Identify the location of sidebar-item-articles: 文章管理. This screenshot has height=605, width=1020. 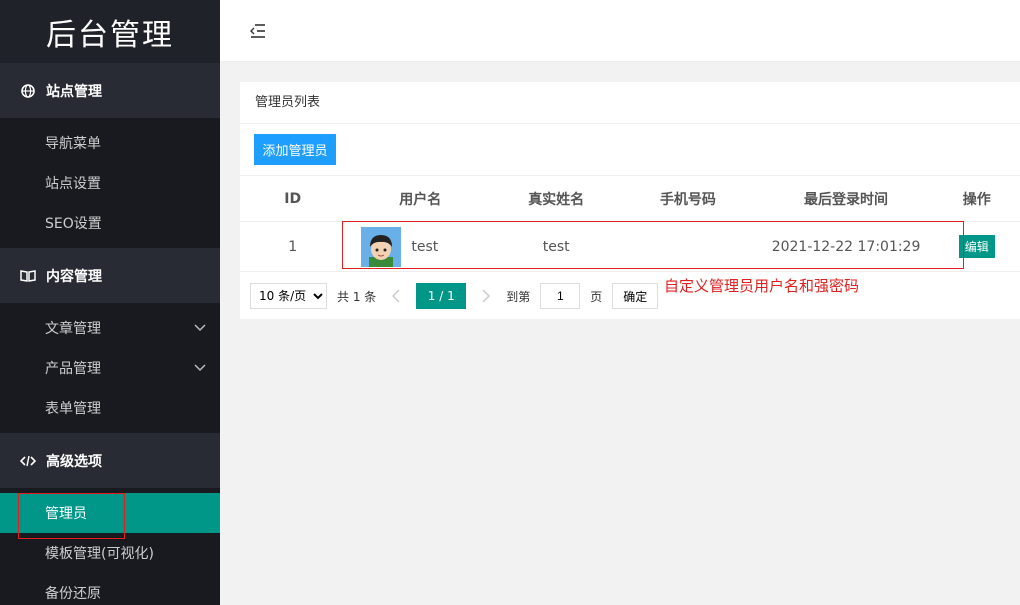
(110, 328).